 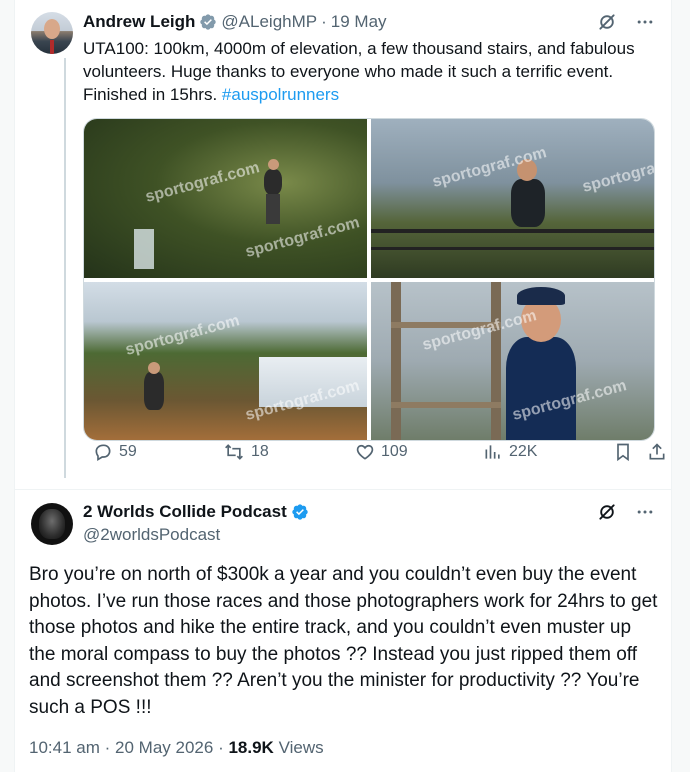 What do you see at coordinates (225, 361) in the screenshot?
I see `photo-waterfall: sportograf.com sportograf.com` at bounding box center [225, 361].